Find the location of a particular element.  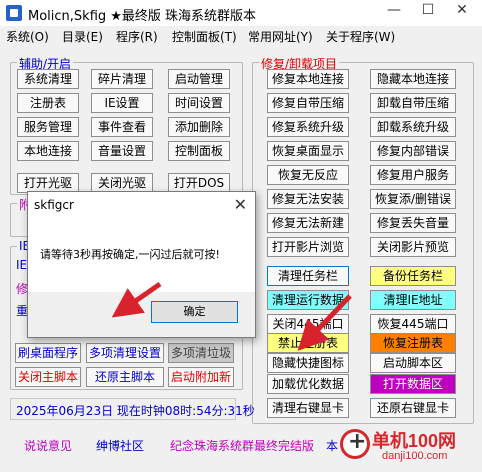

menu-system: 系统(O) is located at coordinates (27, 36).